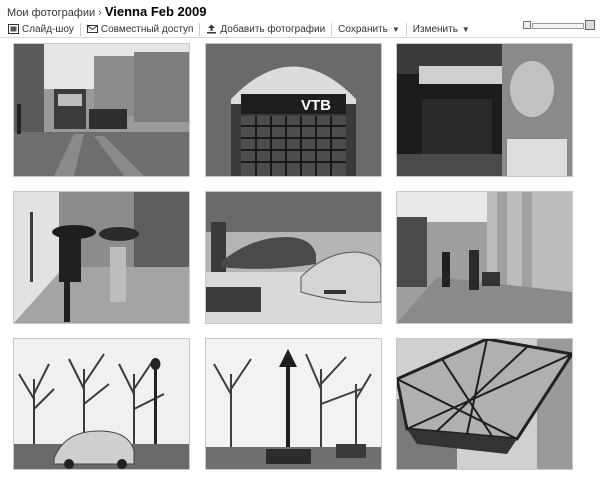  I want to click on save-menu-button: Сохранить ▼, so click(369, 29).